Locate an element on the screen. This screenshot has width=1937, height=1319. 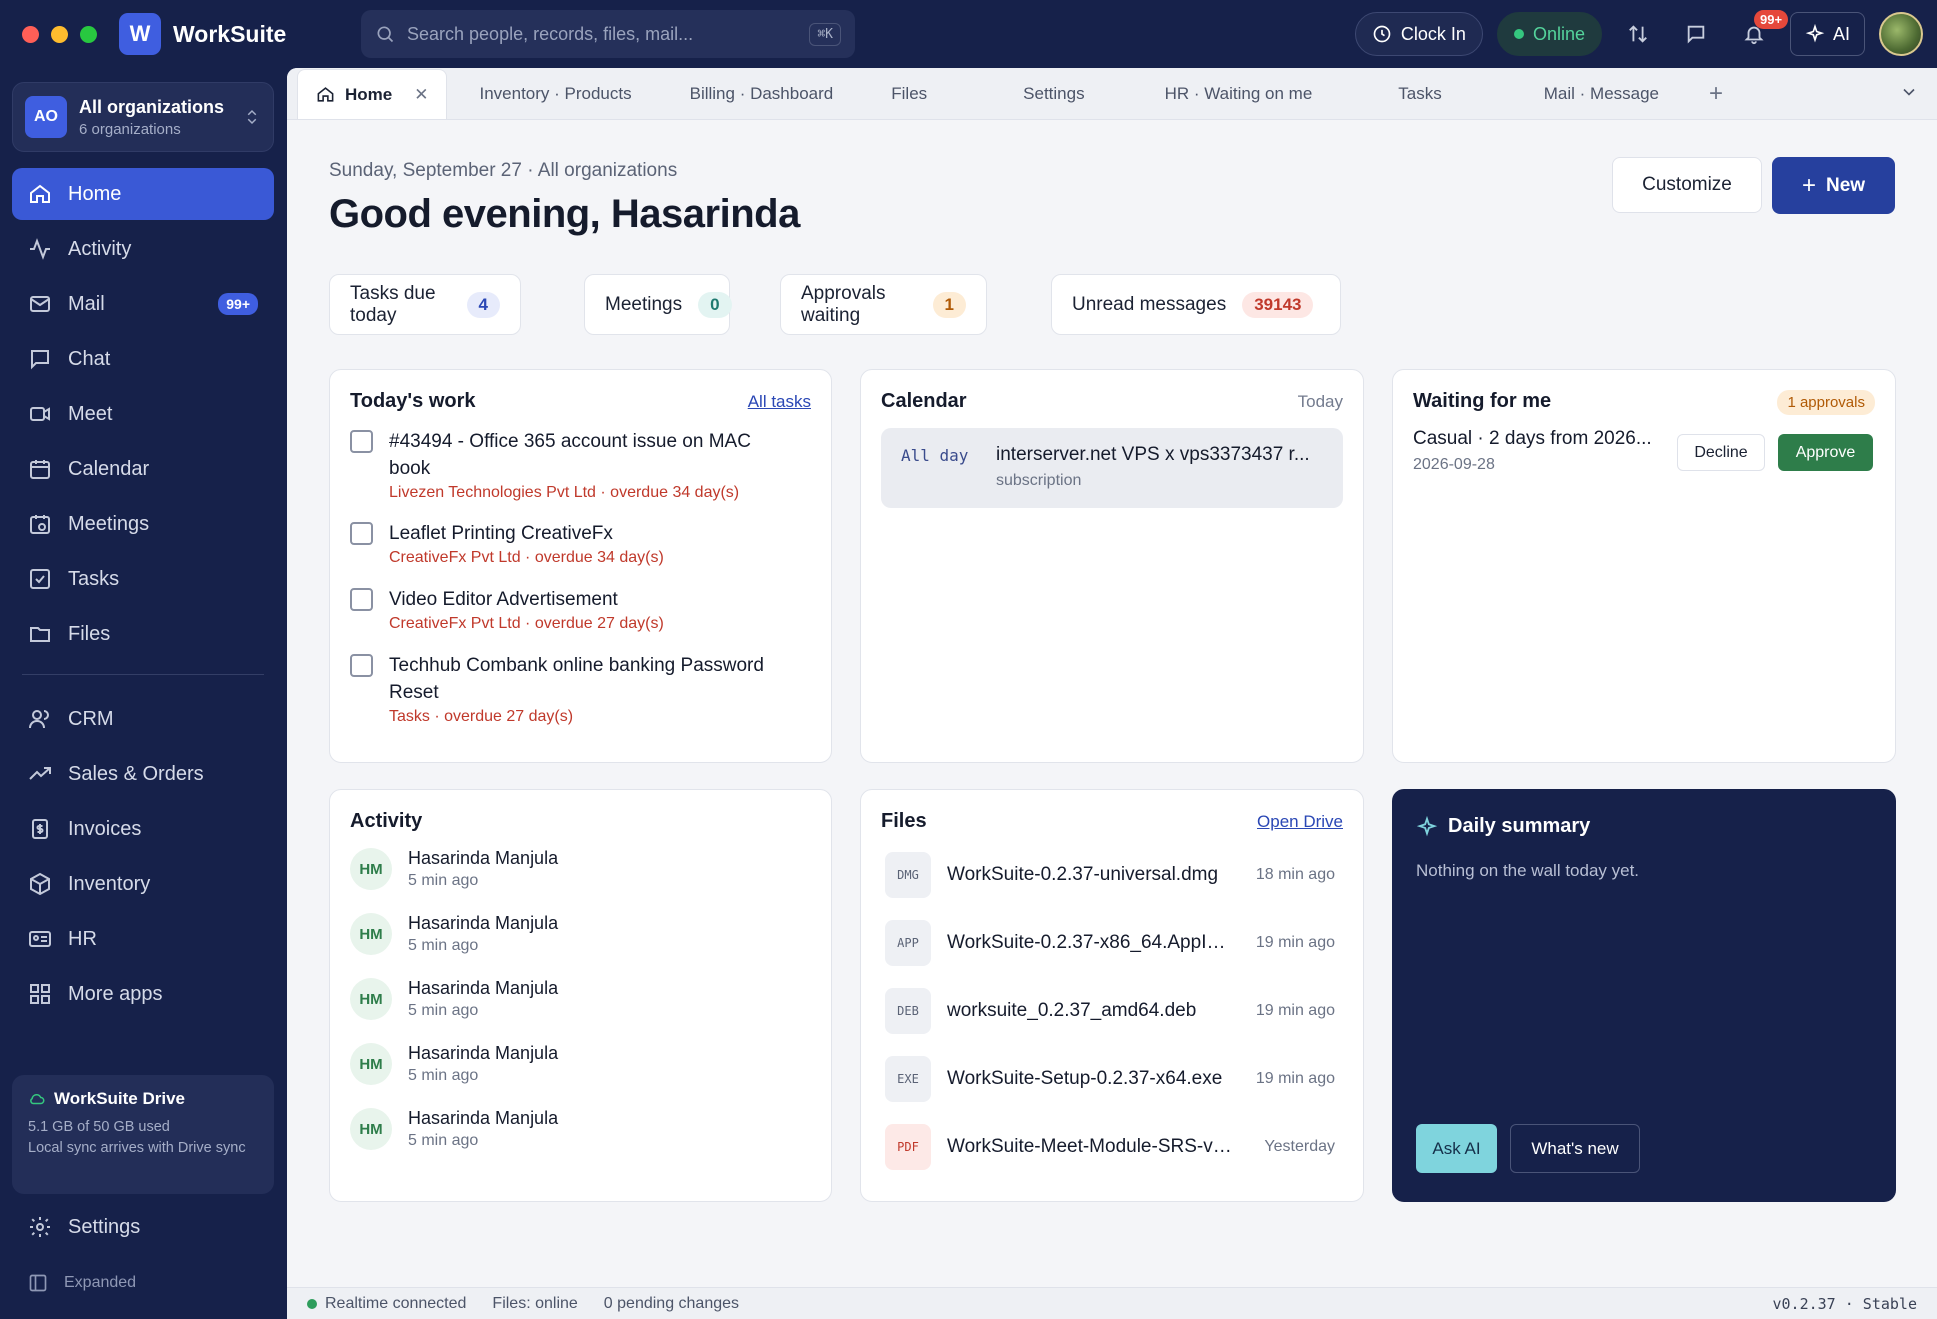
ask-ai-button: Ask AI is located at coordinates (1456, 1148).